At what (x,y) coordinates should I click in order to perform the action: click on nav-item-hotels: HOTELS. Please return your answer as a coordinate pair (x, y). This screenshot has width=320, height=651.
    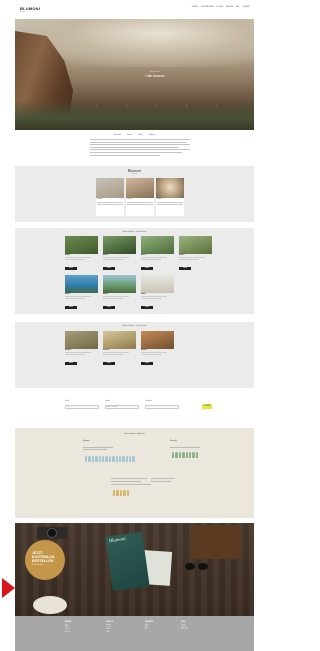
    Looking at the image, I should click on (220, 7).